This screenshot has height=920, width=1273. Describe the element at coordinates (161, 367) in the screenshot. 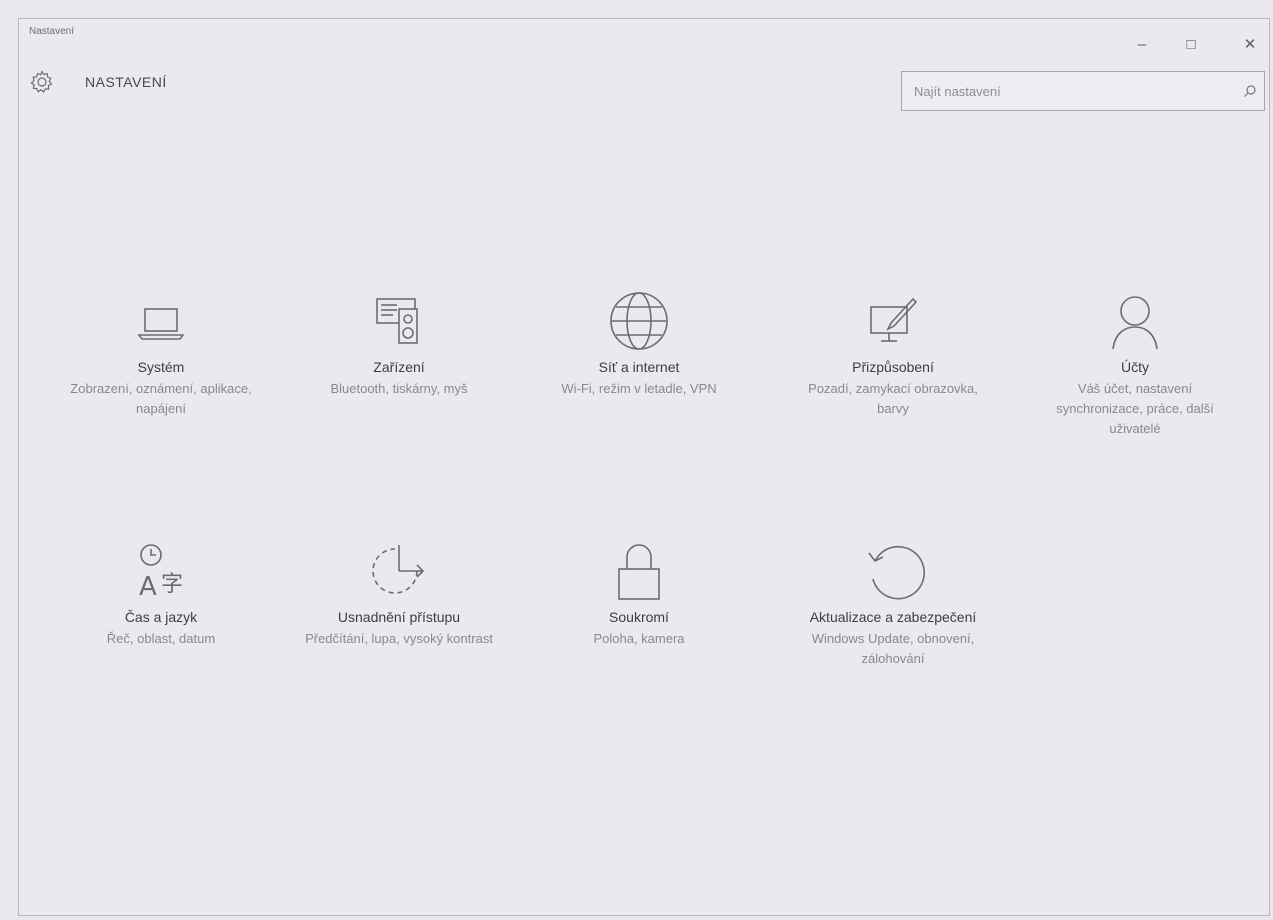

I see `tile-label: Systém` at that location.